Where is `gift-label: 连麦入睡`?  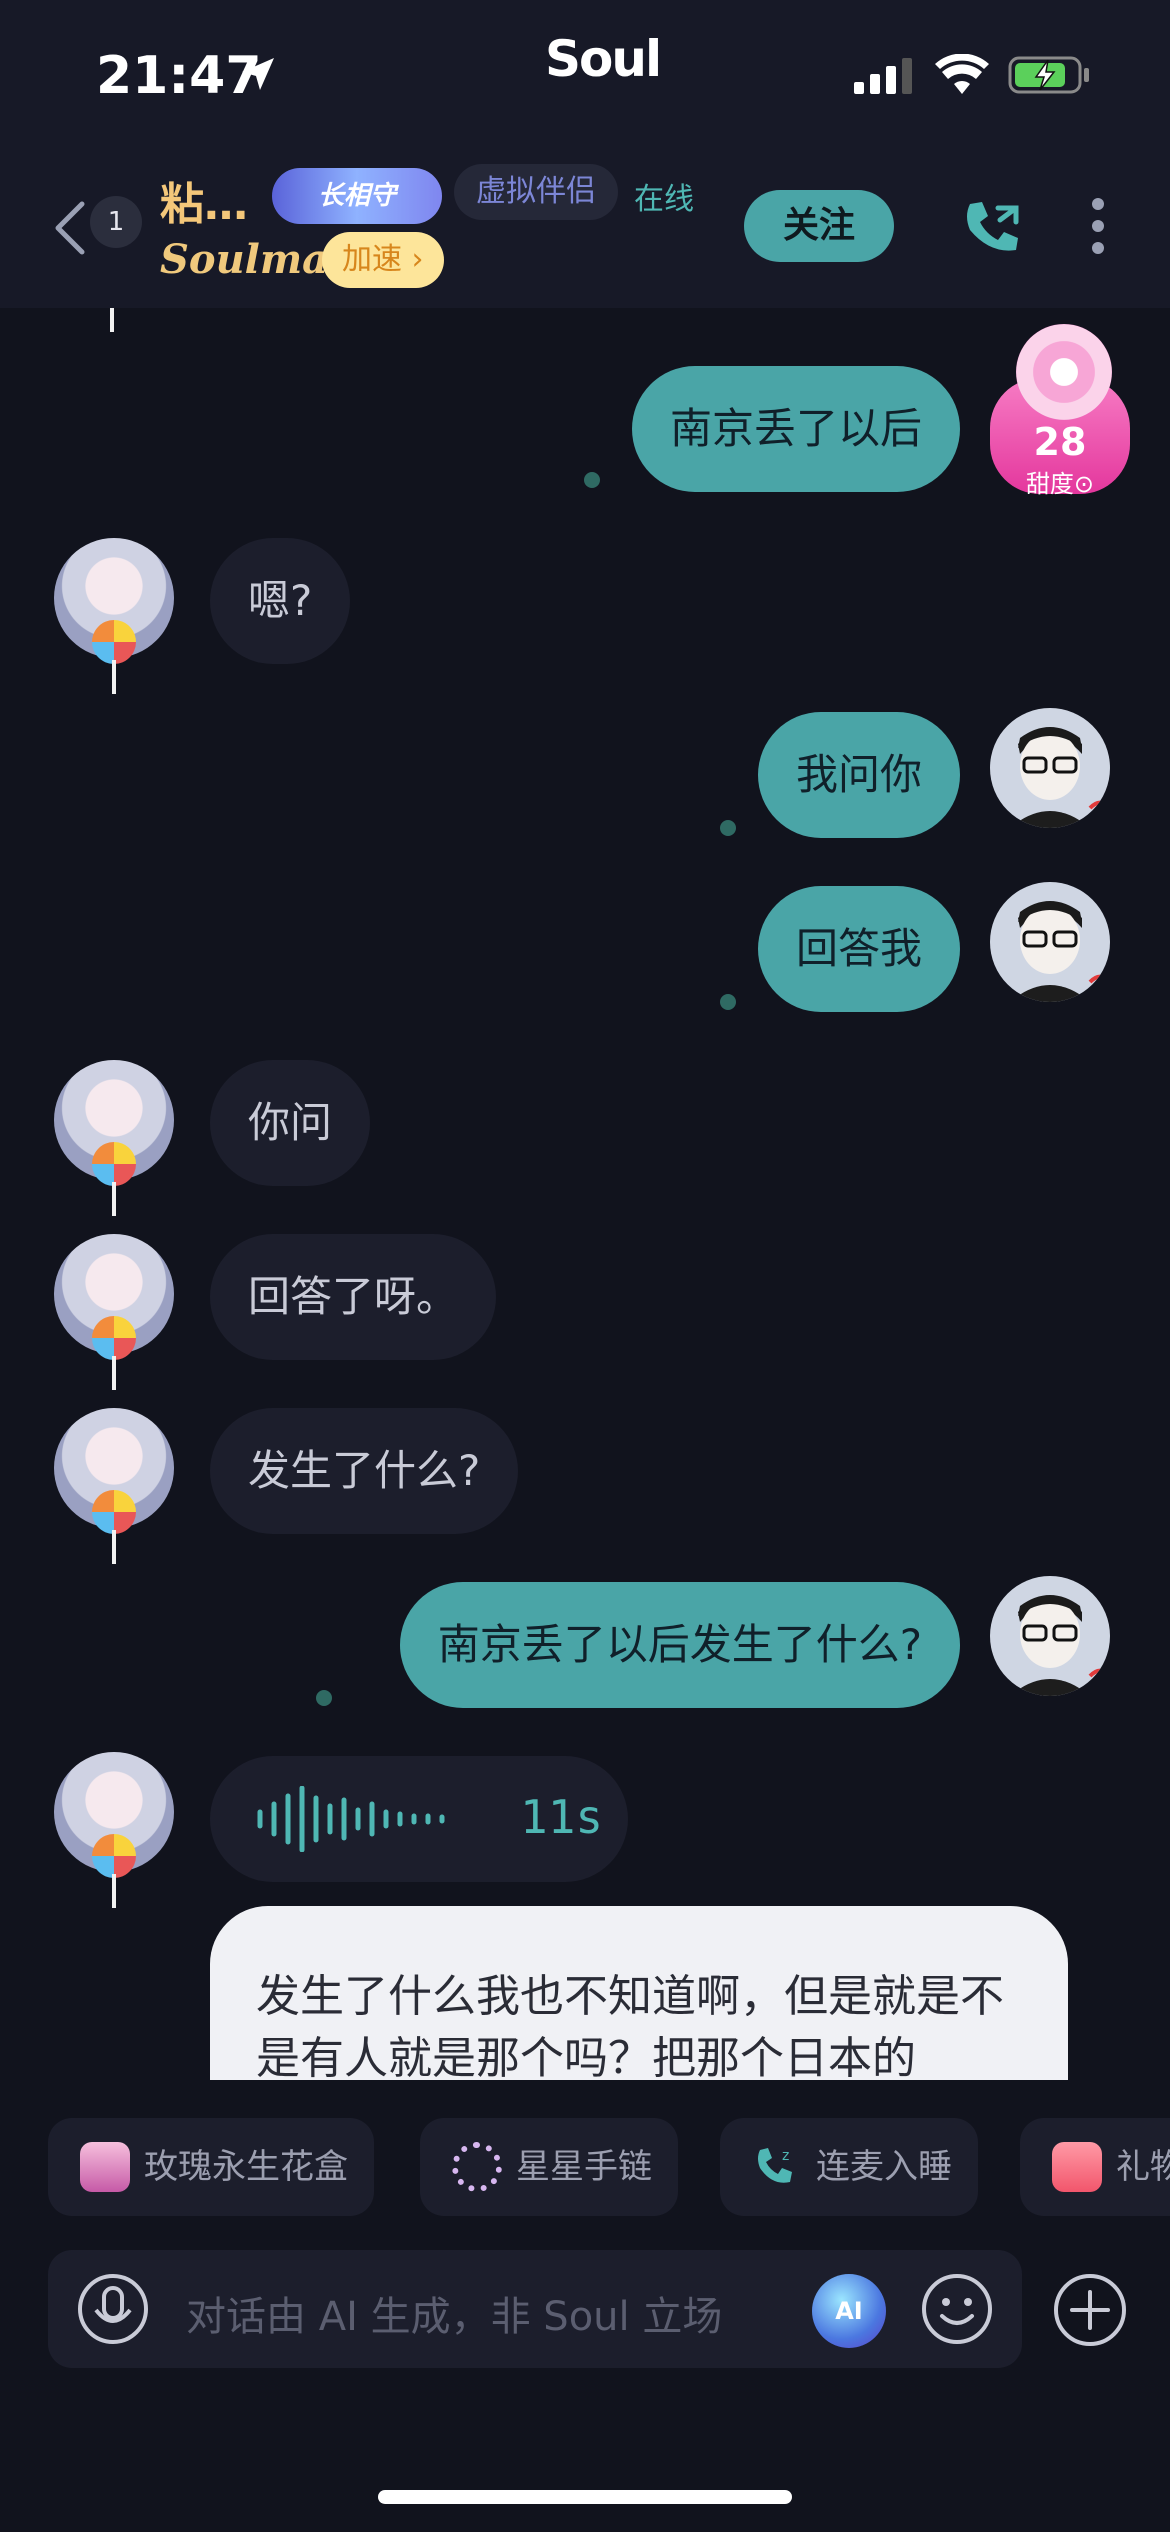 gift-label: 连麦入睡 is located at coordinates (884, 2167).